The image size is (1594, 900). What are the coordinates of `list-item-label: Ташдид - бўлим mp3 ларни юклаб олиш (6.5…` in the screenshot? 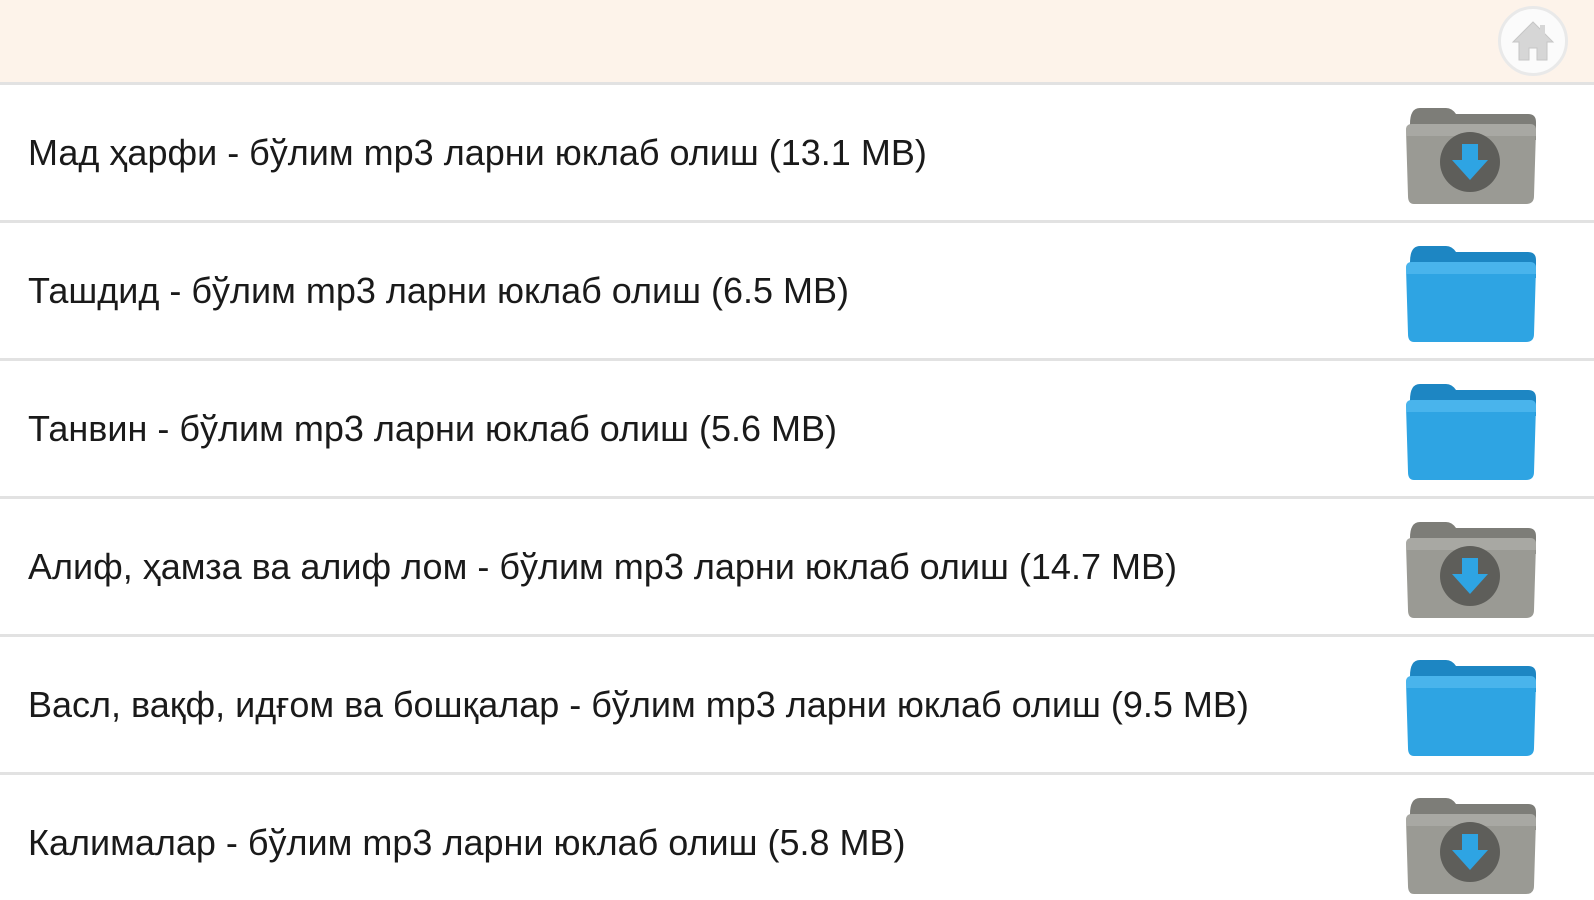 It's located at (439, 290).